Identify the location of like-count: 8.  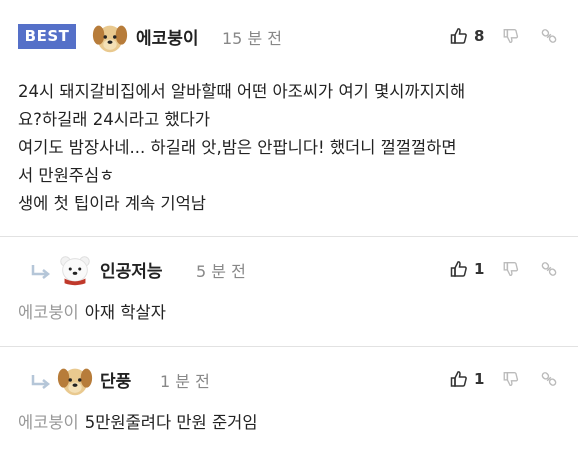
(479, 36).